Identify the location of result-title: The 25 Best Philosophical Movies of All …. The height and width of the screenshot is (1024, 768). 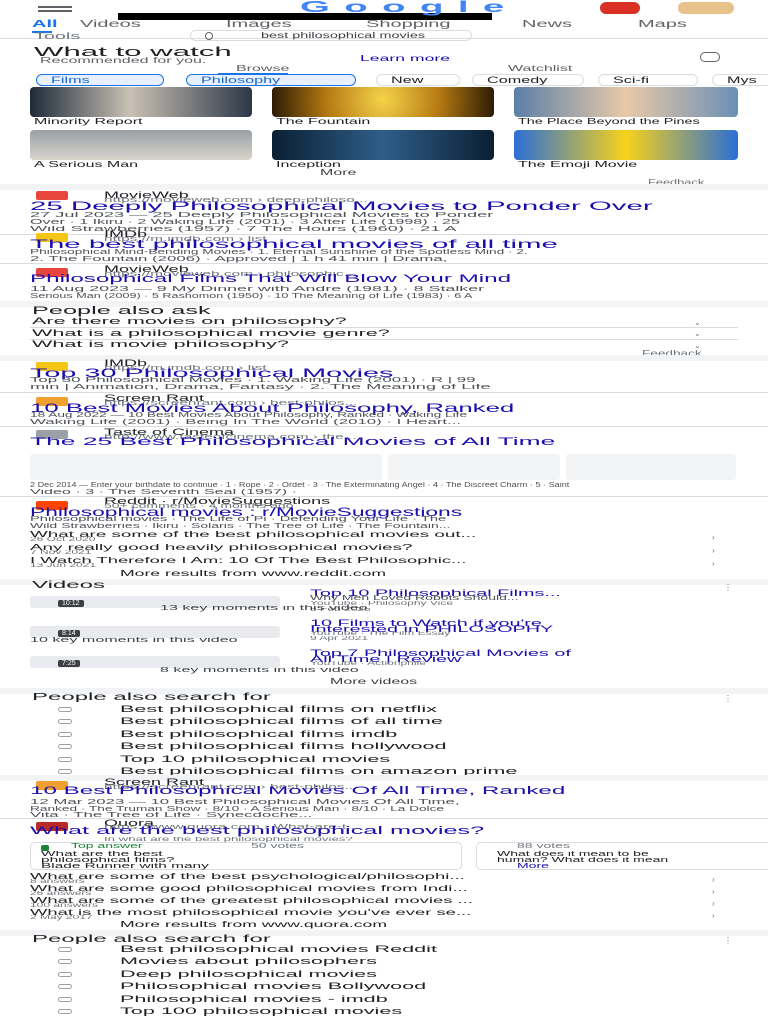
(292, 442).